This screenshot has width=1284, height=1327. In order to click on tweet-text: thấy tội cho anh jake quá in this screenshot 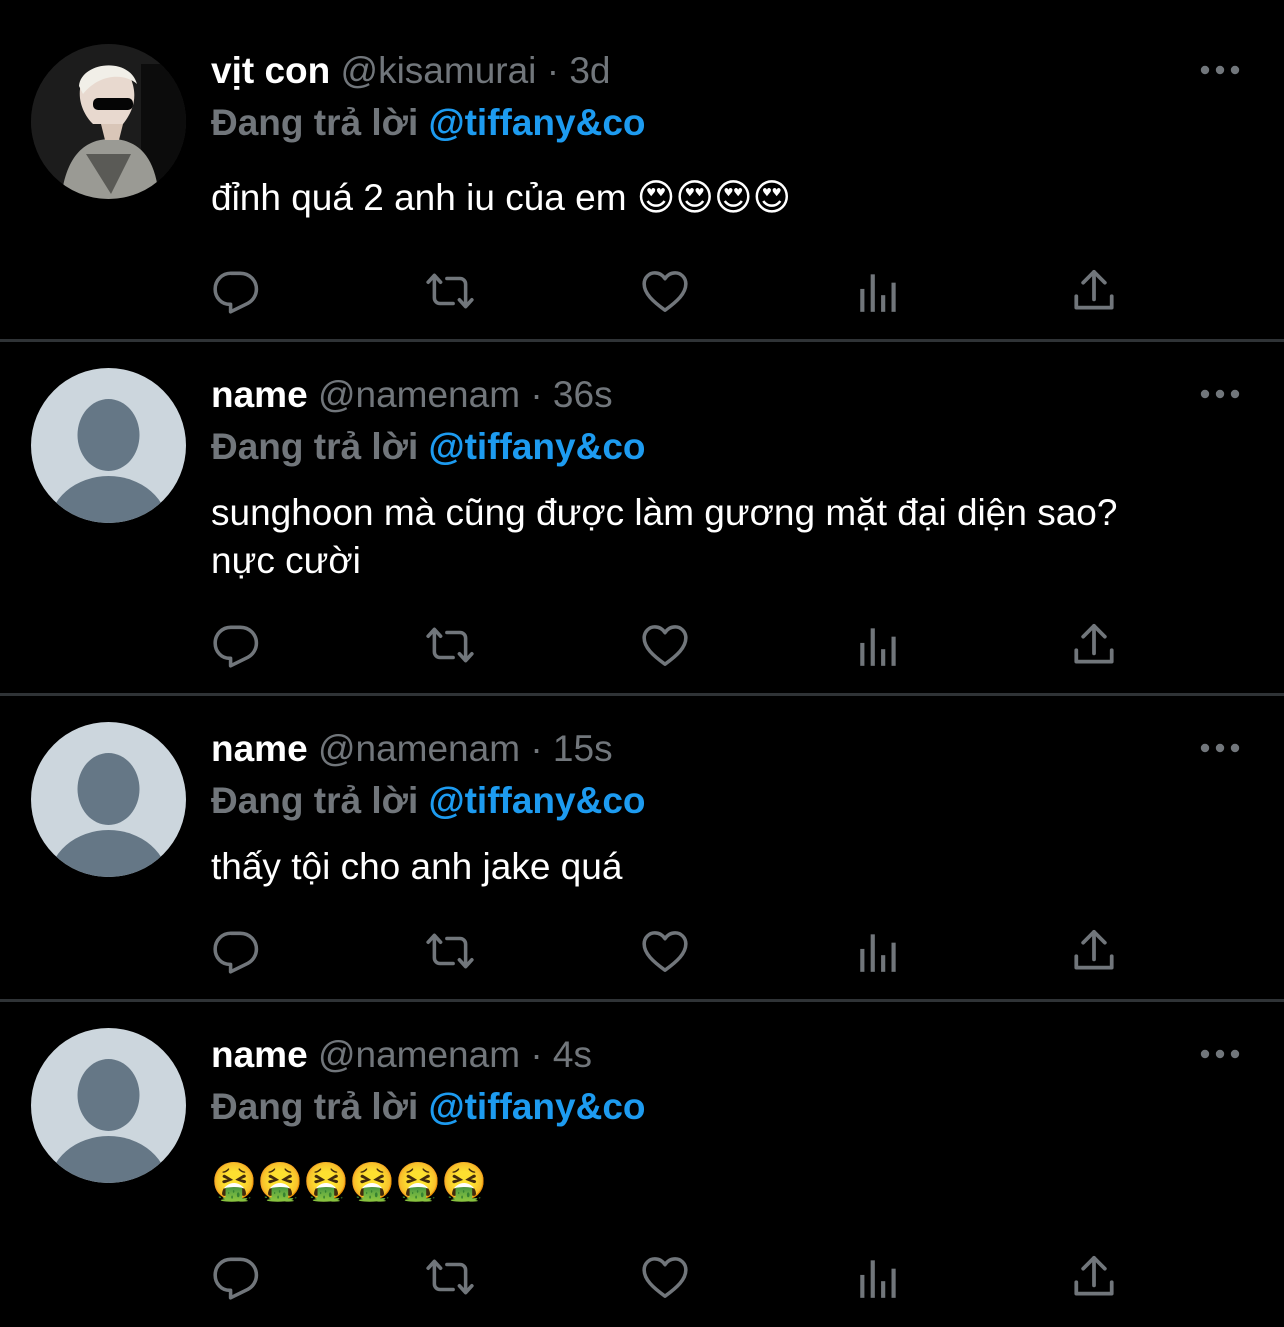, I will do `click(417, 866)`.